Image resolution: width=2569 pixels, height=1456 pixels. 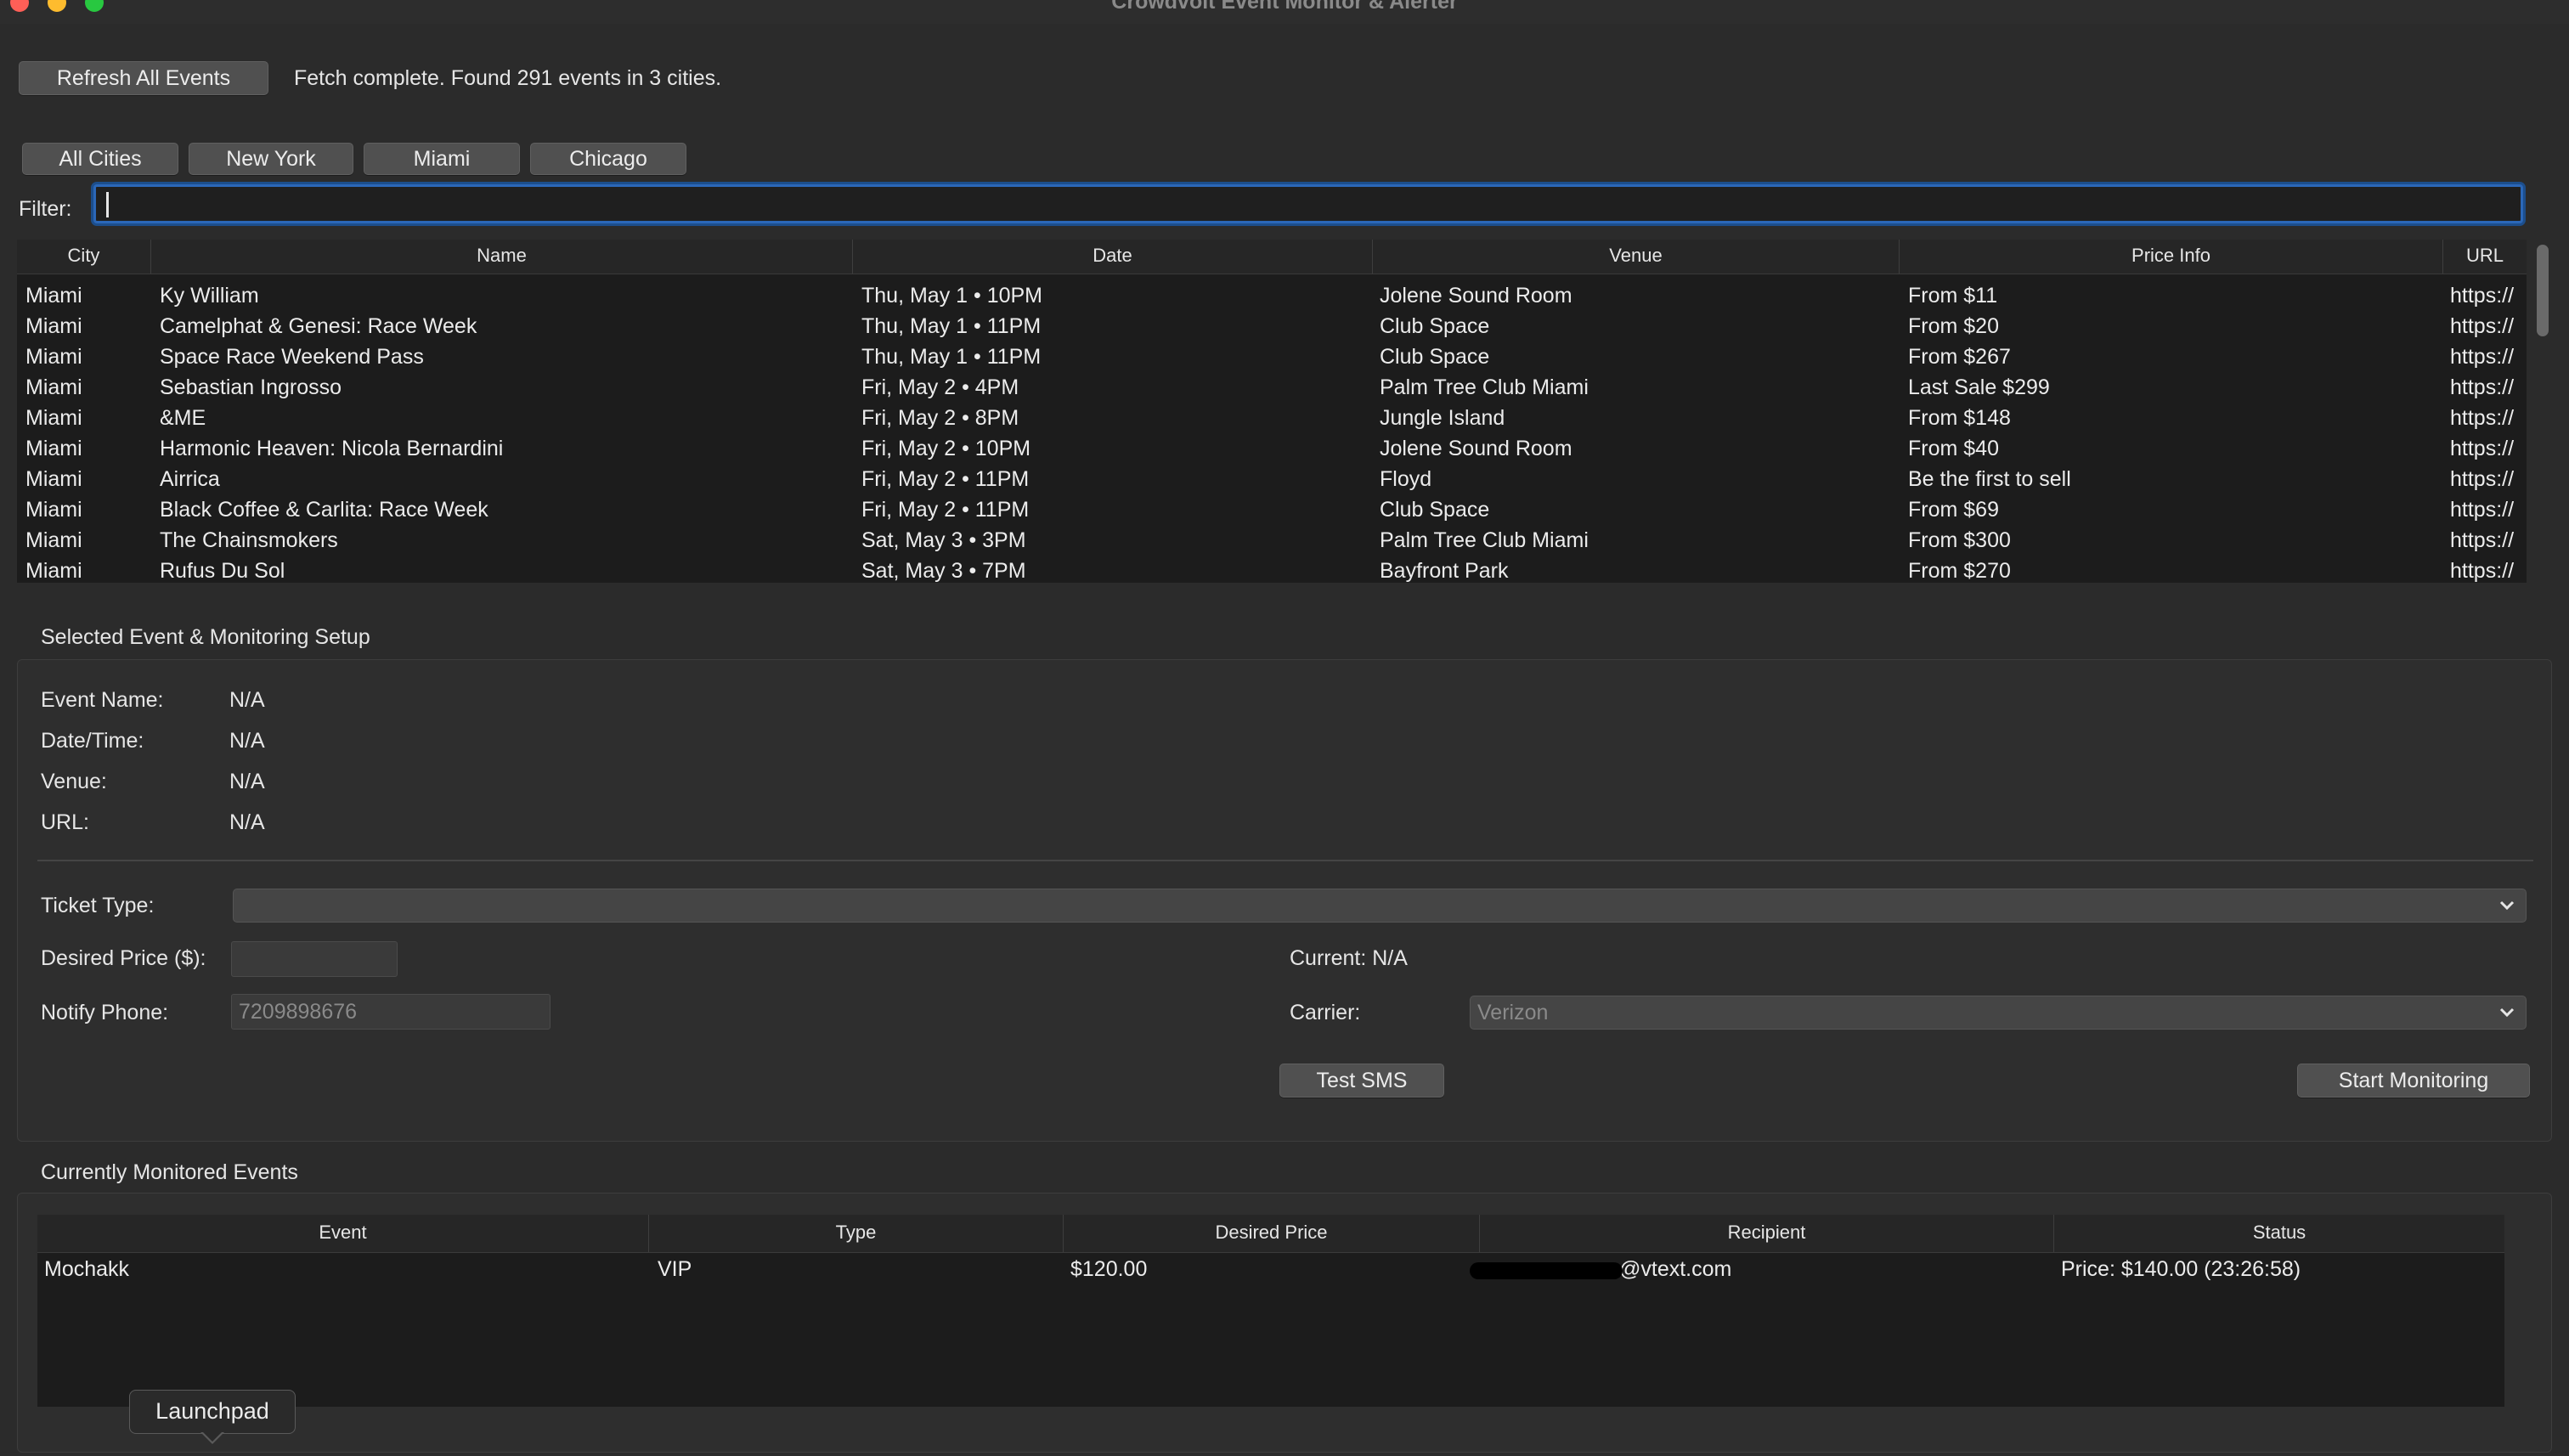 I want to click on column-header-date: Date, so click(x=1113, y=257).